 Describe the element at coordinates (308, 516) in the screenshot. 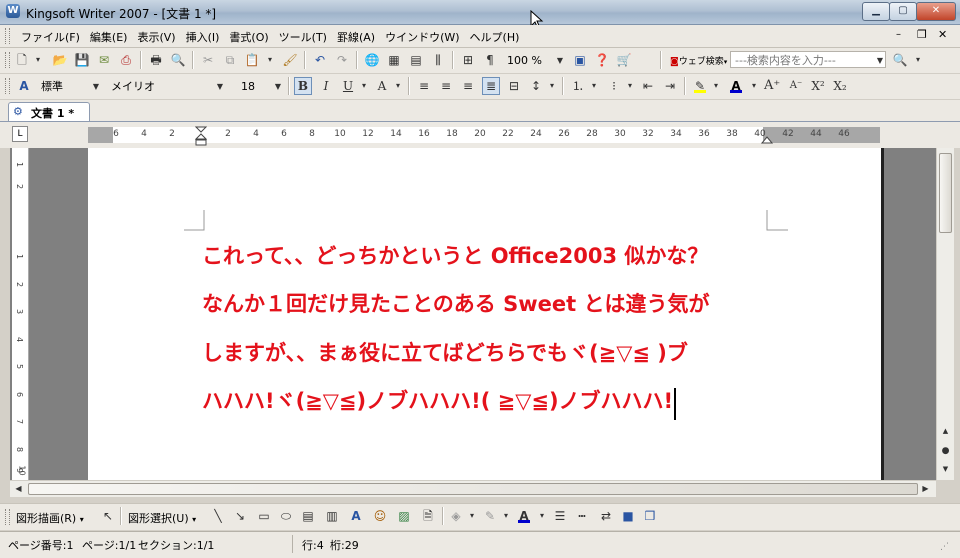

I see `text-box-icon: ▤` at that location.